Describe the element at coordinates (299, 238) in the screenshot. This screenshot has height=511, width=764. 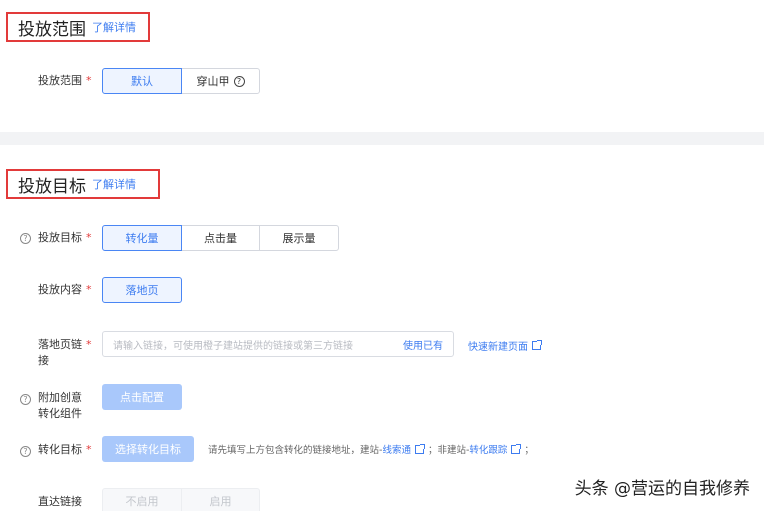
I see `option-impressions: 展示量` at that location.